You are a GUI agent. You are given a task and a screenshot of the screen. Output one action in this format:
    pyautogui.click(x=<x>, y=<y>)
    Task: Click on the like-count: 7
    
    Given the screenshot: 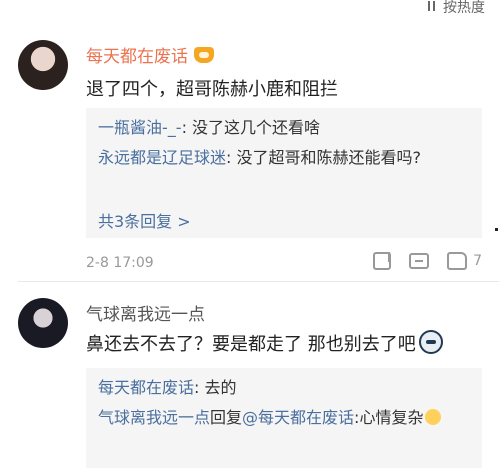 What is the action you would take?
    pyautogui.click(x=477, y=261)
    